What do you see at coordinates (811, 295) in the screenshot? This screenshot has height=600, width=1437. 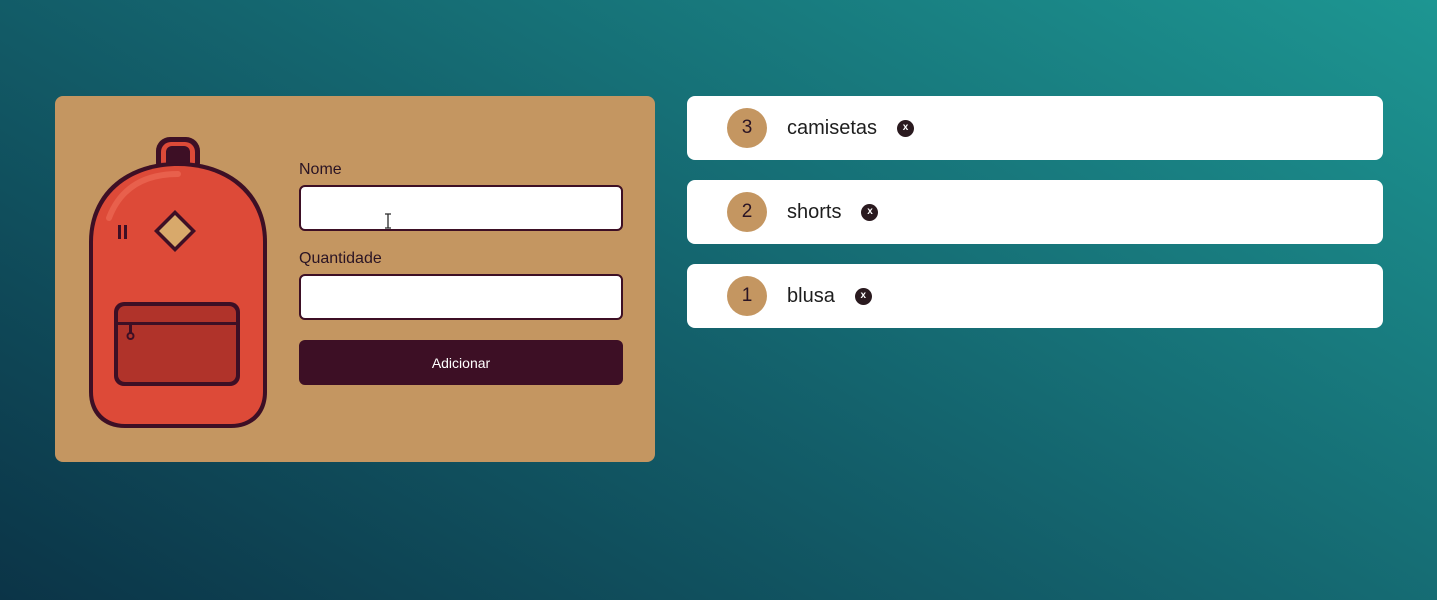 I see `item-name: blusa` at bounding box center [811, 295].